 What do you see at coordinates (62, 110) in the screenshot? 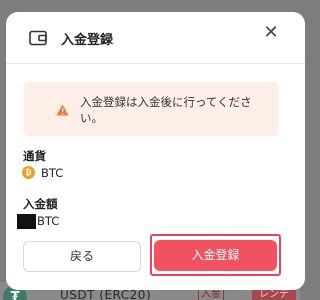
I see `warning-icon` at bounding box center [62, 110].